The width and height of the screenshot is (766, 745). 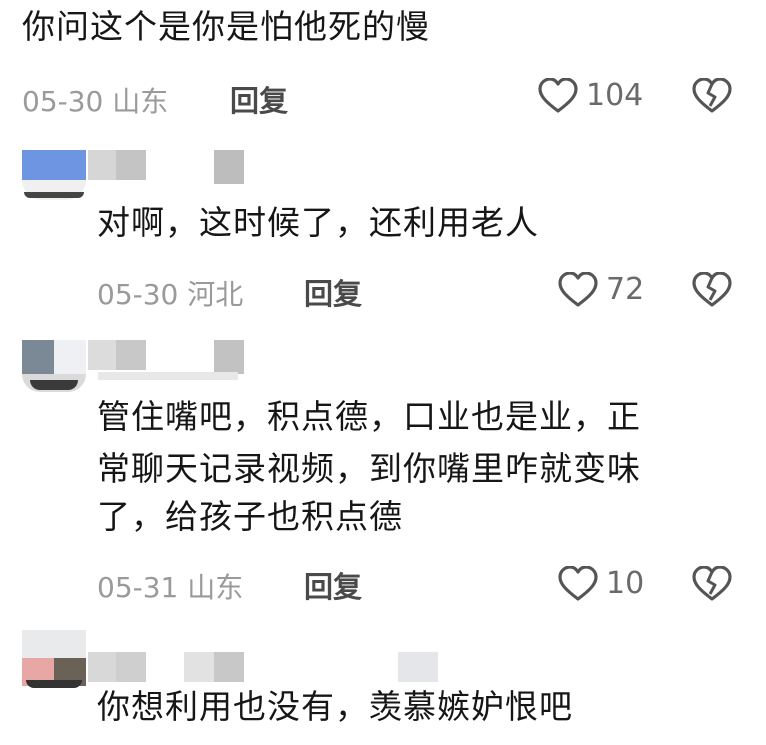 What do you see at coordinates (335, 706) in the screenshot?
I see `comment-text: 你想利用也没有，羡慕嫉妒恨吧` at bounding box center [335, 706].